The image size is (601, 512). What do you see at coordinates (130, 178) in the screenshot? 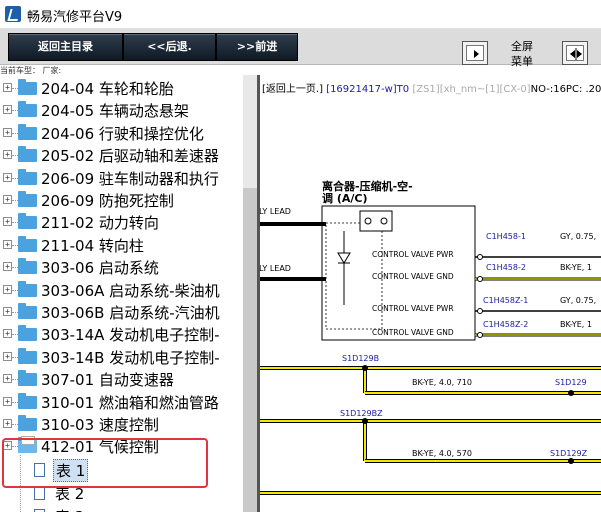
I see `tree-item-label: 206-09 驻车制动器和执行` at bounding box center [130, 178].